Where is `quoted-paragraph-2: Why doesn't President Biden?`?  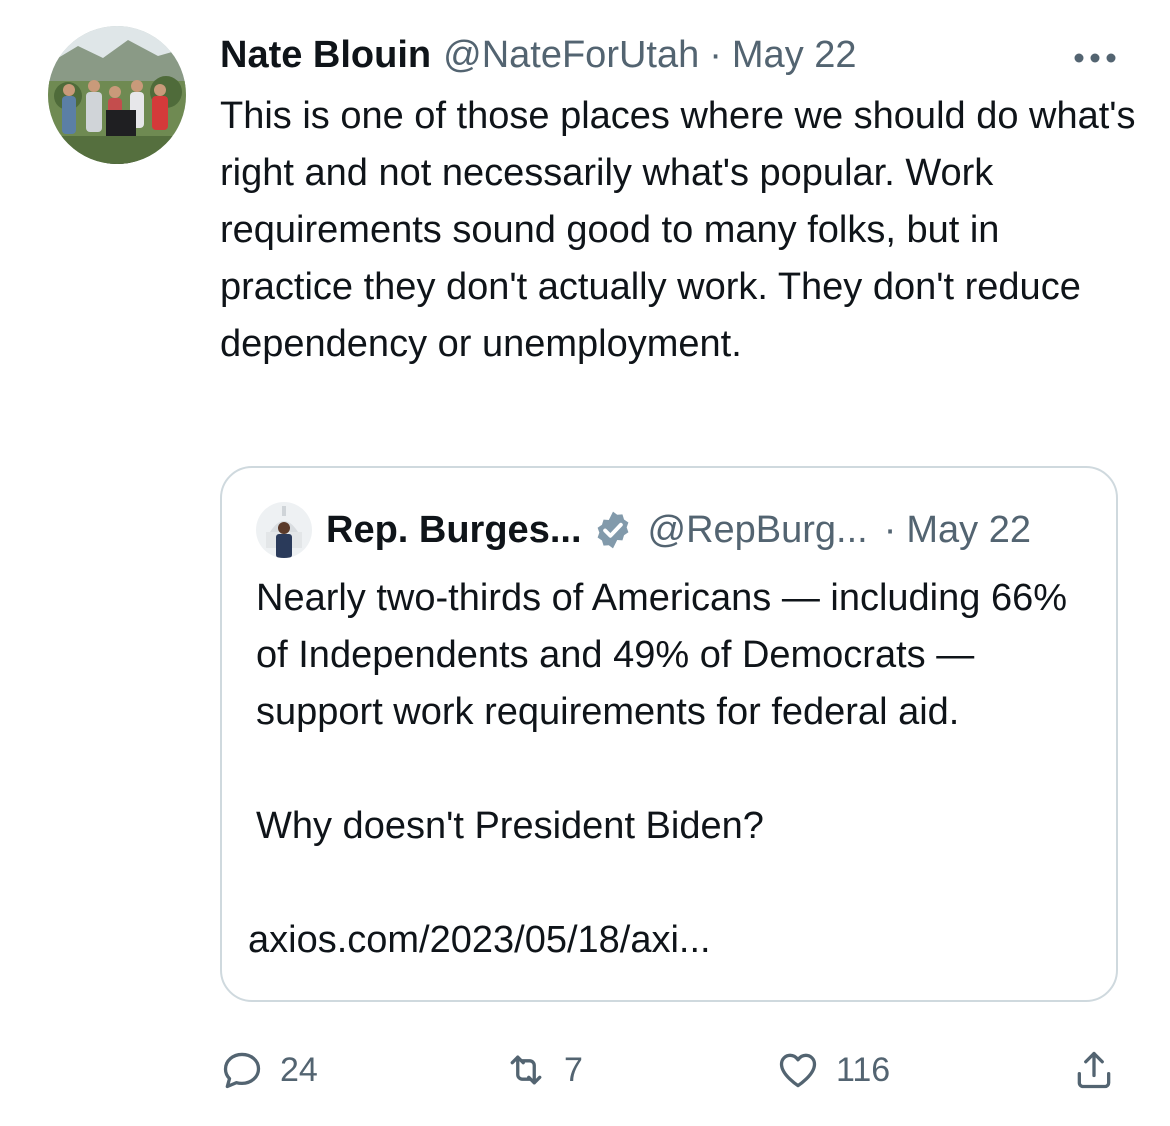 quoted-paragraph-2: Why doesn't President Biden? is located at coordinates (510, 826).